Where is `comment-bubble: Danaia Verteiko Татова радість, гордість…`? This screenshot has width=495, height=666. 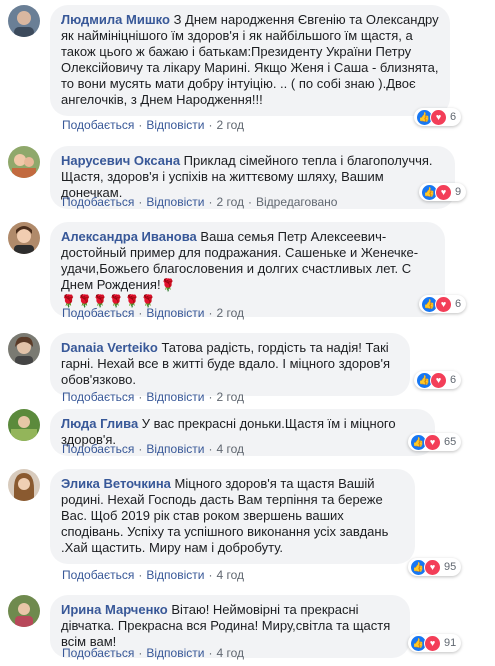 comment-bubble: Danaia Verteiko Татова радість, гордість… is located at coordinates (230, 364).